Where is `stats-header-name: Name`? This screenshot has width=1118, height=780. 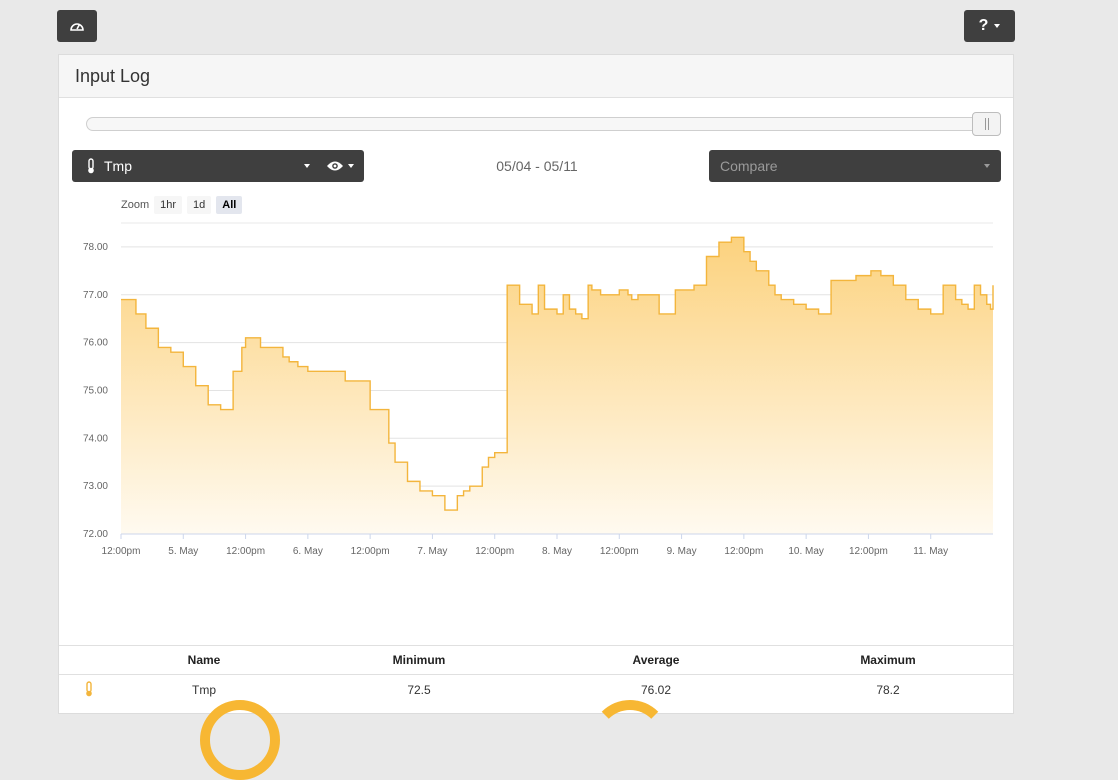 stats-header-name: Name is located at coordinates (204, 660).